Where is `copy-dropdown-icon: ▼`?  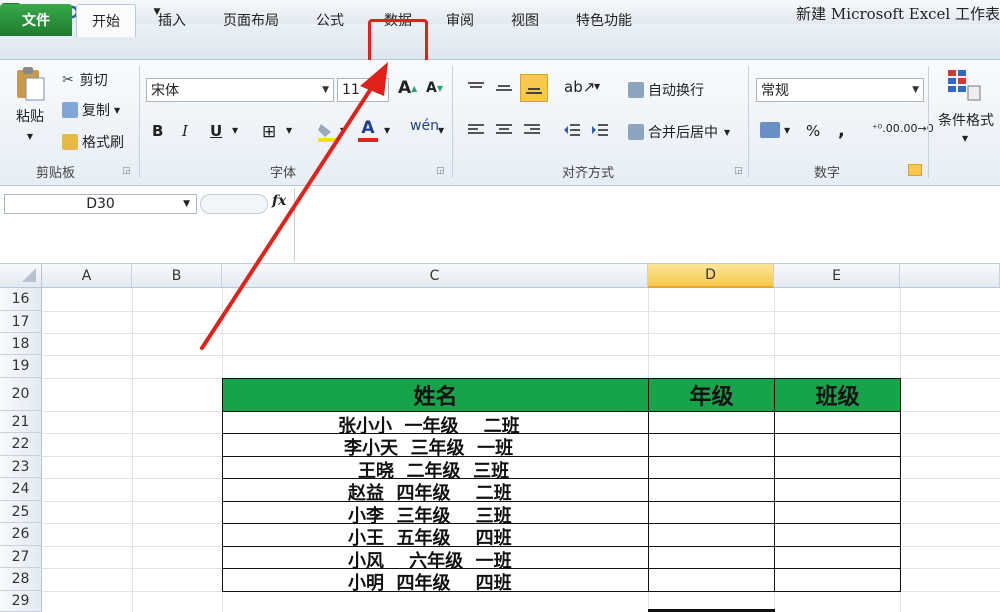 copy-dropdown-icon: ▼ is located at coordinates (117, 110).